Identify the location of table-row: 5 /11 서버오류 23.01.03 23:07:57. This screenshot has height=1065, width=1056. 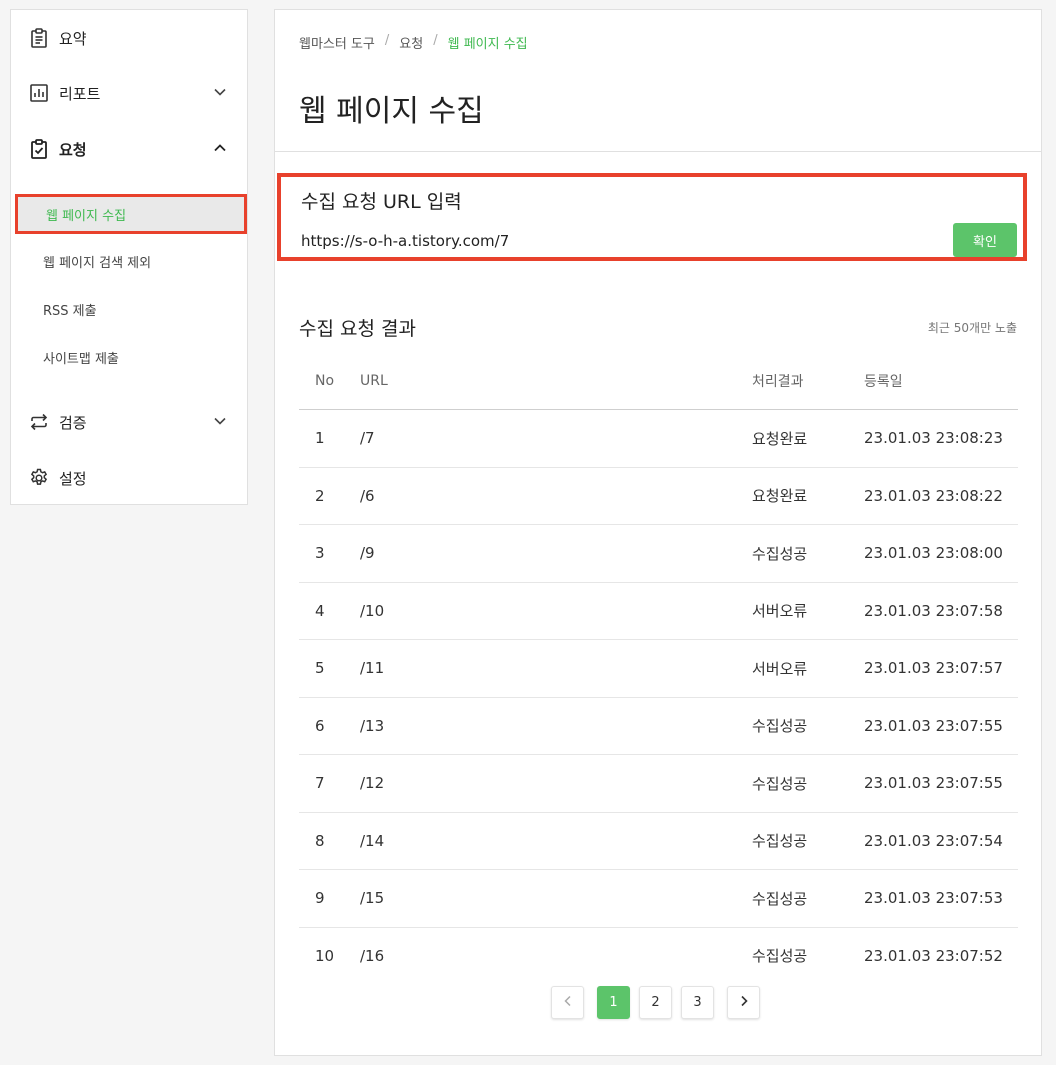
(658, 668).